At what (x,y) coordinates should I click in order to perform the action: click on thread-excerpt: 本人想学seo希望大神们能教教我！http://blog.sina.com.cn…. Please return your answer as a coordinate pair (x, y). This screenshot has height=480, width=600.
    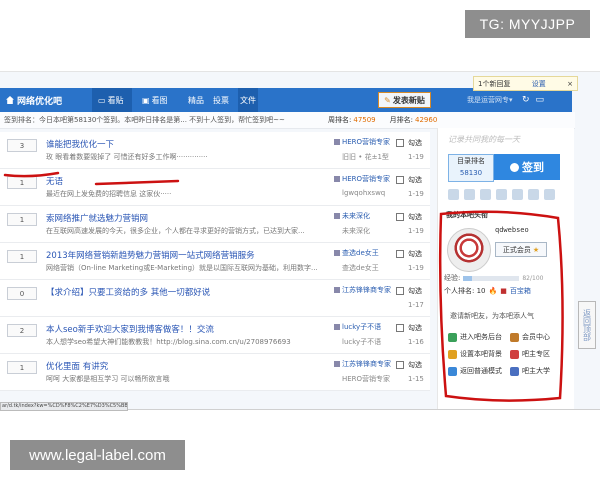
    Looking at the image, I should click on (168, 342).